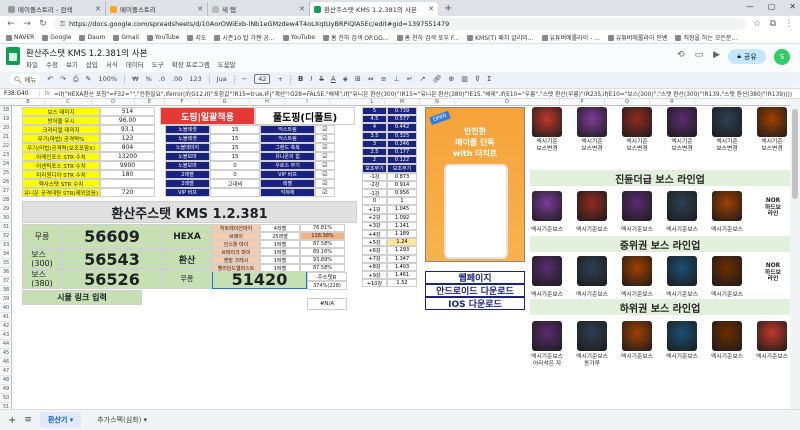 The height and width of the screenshot is (430, 800). Describe the element at coordinates (627, 102) in the screenshot. I see `column-header: Q` at that location.